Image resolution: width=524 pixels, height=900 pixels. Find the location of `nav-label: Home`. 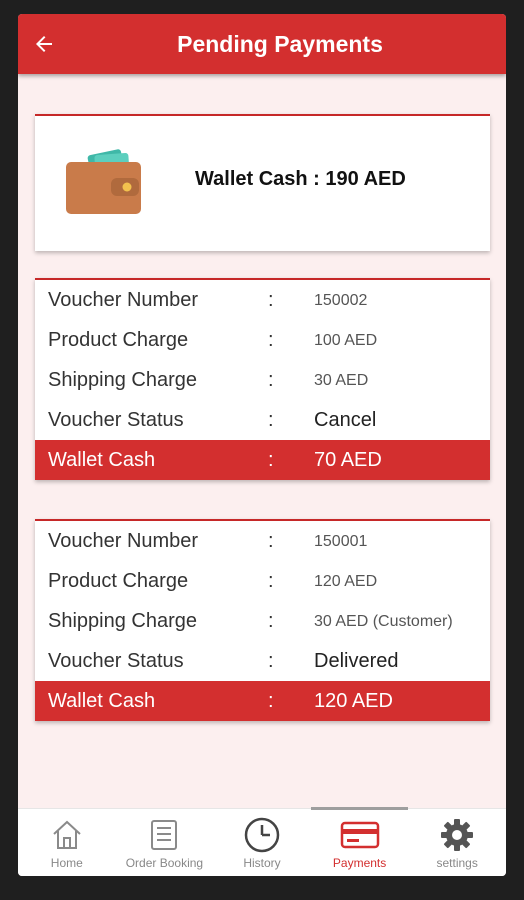

nav-label: Home is located at coordinates (66, 863).